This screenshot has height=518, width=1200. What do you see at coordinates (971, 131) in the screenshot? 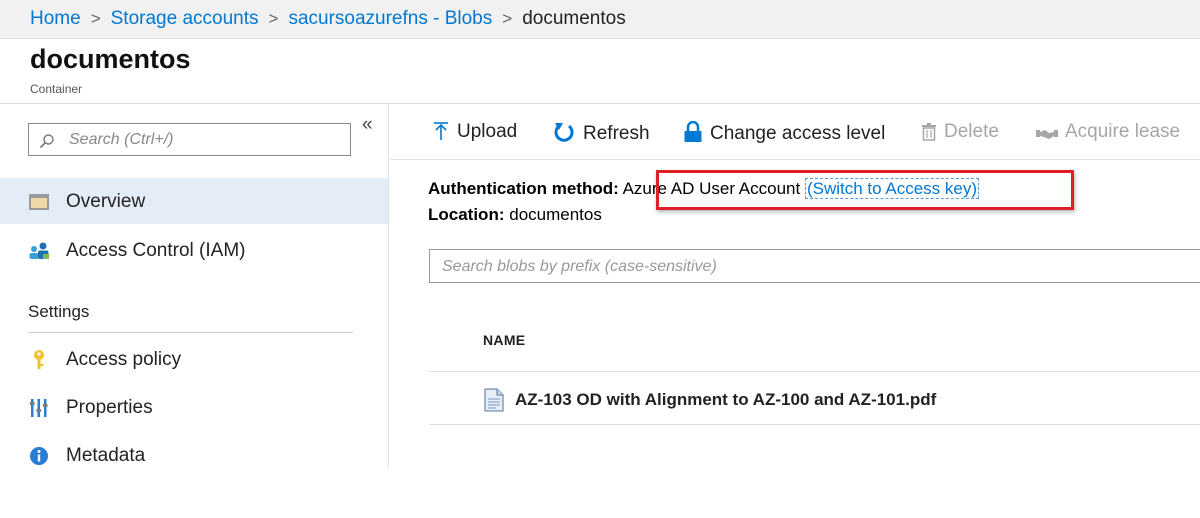
I see `delete-label: Delete` at bounding box center [971, 131].